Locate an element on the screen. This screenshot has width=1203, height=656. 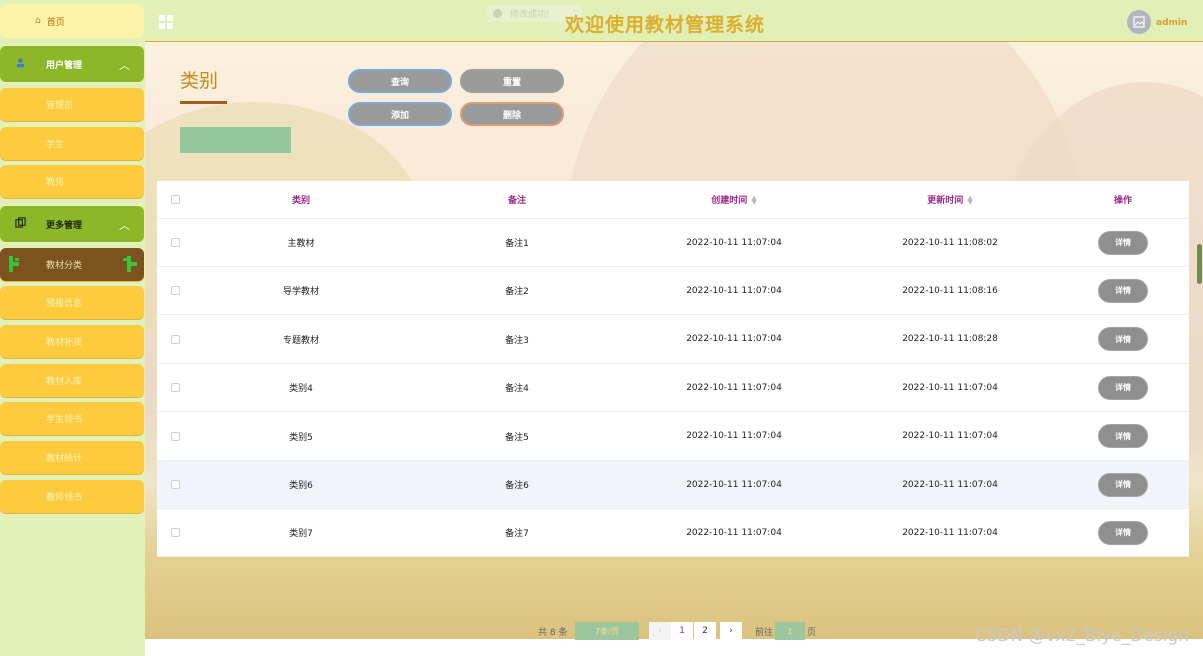
decoration-icon is located at coordinates (130, 264).